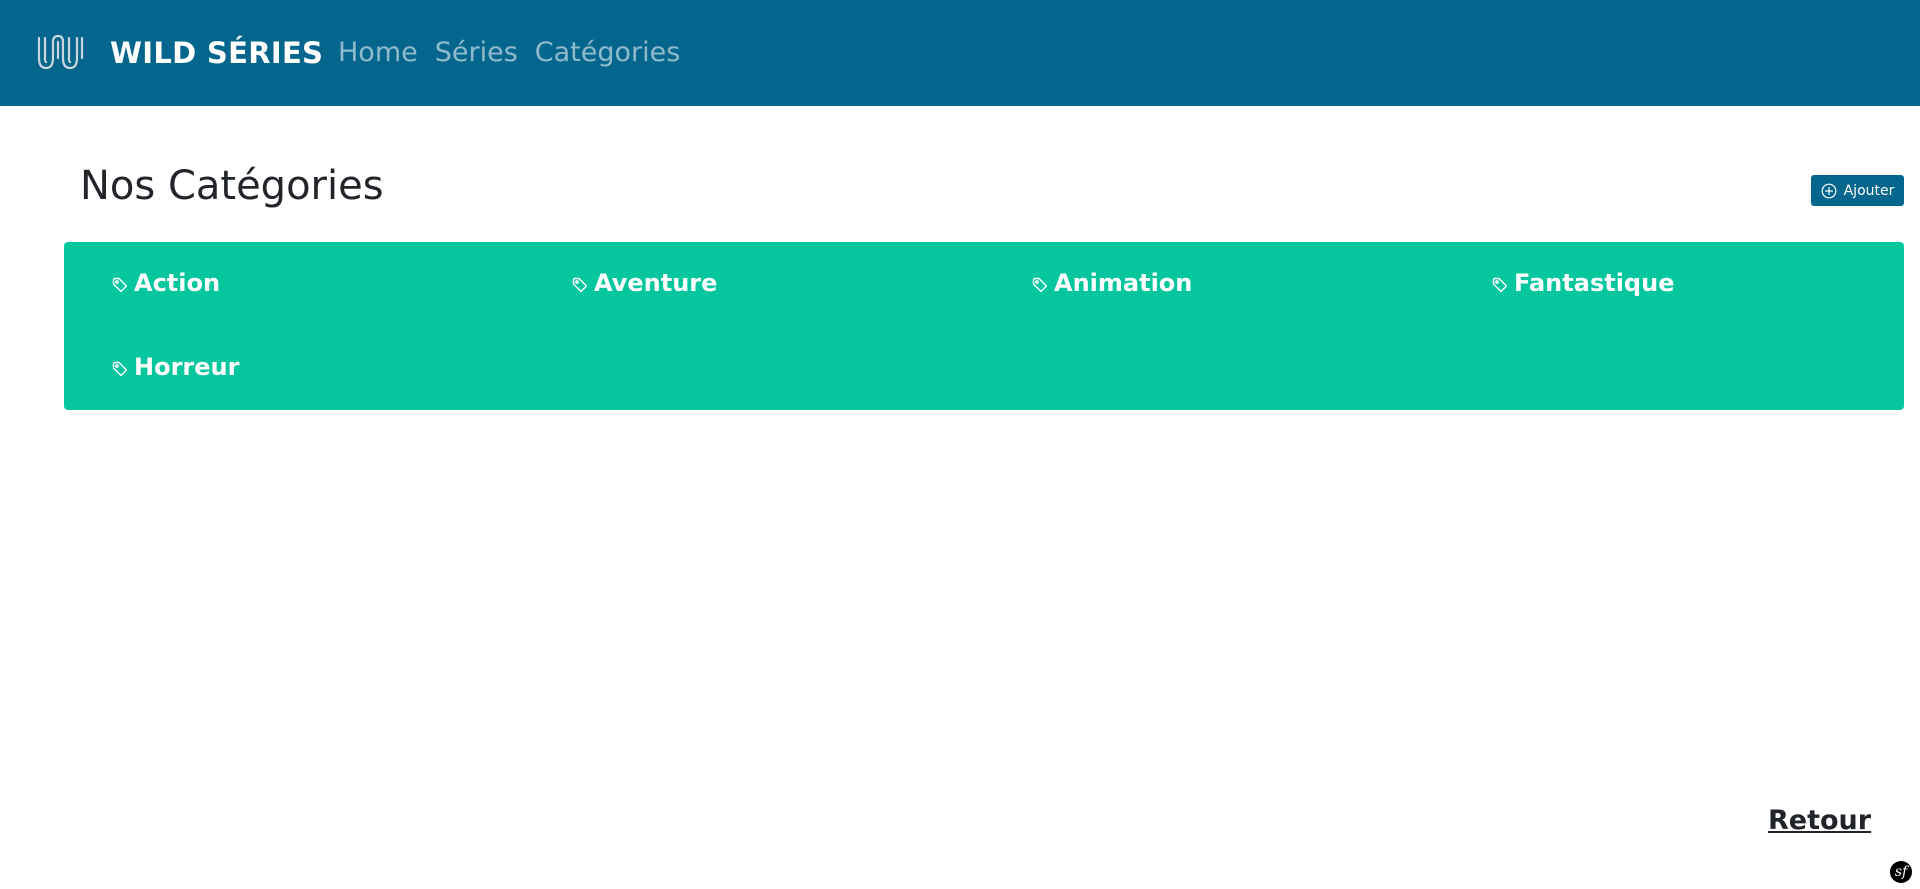 This screenshot has width=1920, height=889. What do you see at coordinates (342, 392) in the screenshot?
I see `category-link-horreur: Horreur` at bounding box center [342, 392].